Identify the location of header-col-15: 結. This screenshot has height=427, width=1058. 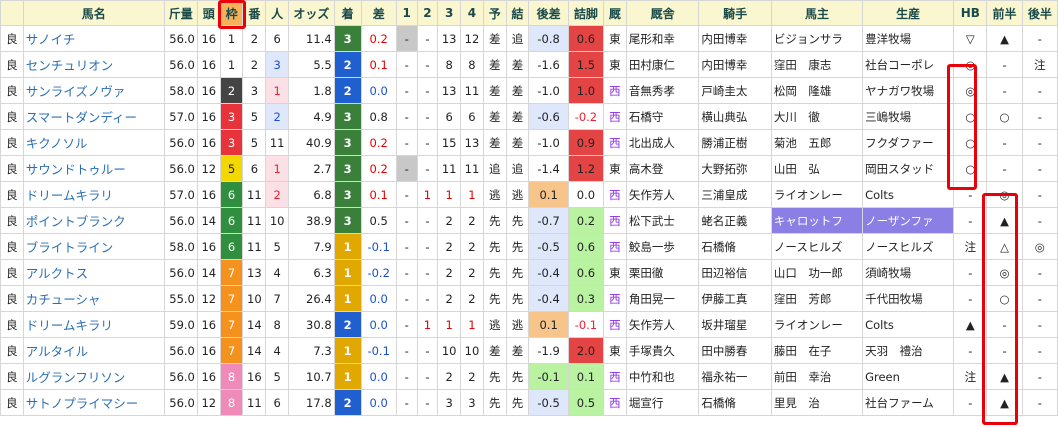
(517, 13).